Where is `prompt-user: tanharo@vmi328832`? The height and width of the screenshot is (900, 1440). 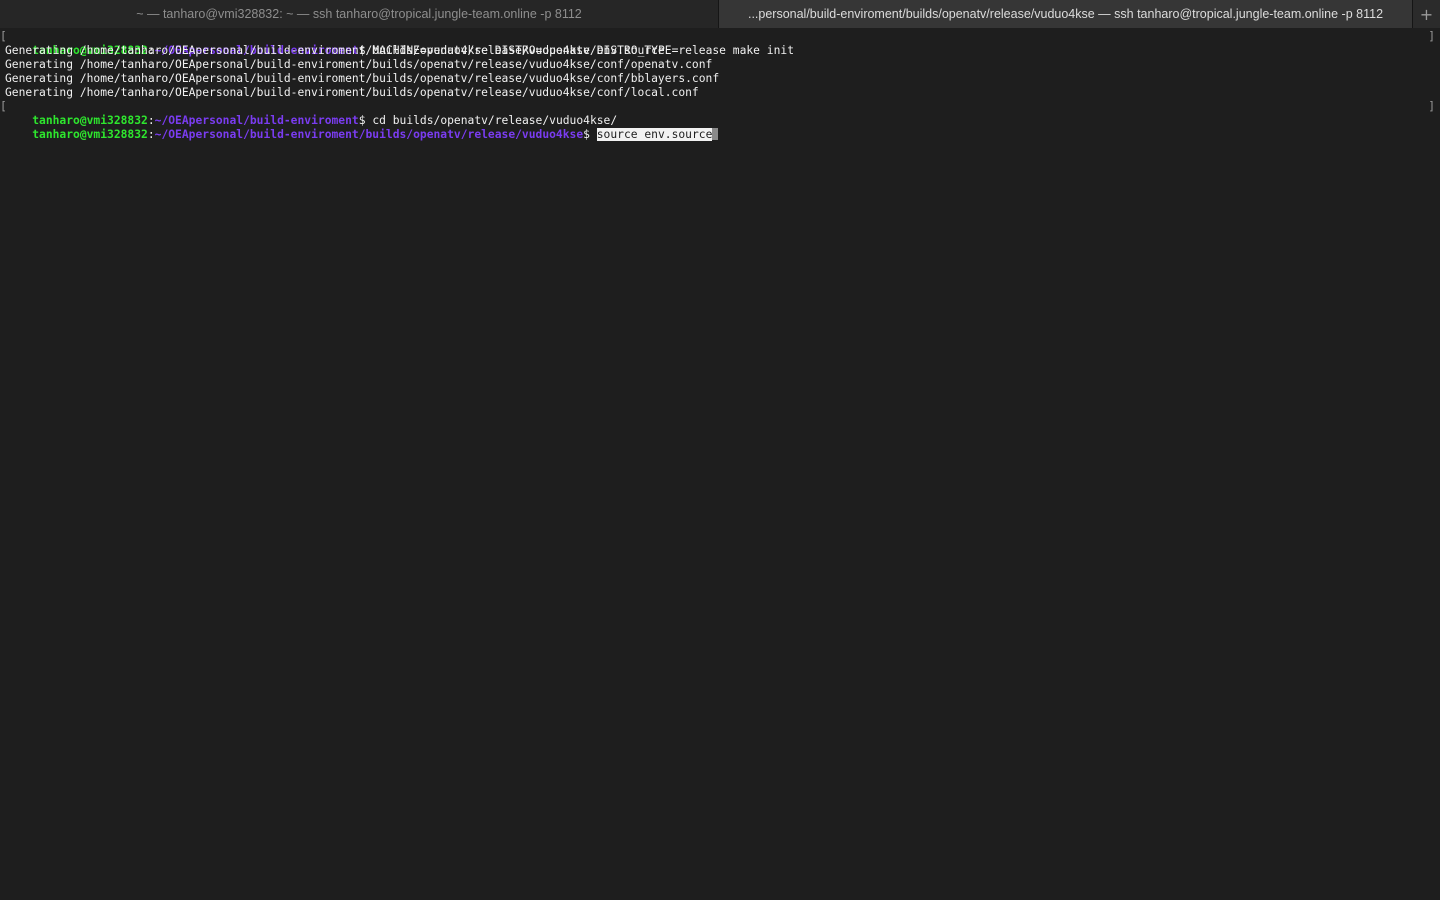
prompt-user: tanharo@vmi328832 is located at coordinates (90, 134).